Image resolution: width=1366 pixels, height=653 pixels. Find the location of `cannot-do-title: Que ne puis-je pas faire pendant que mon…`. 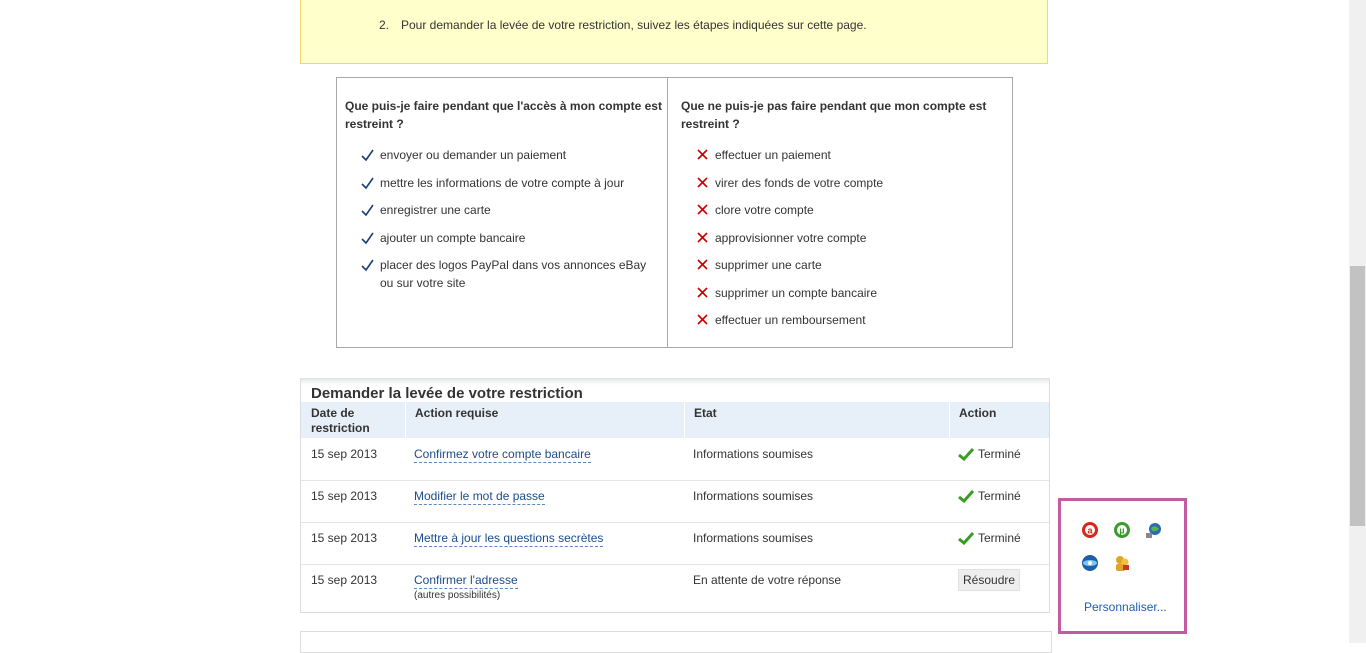

cannot-do-title: Que ne puis-je pas faire pendant que mon… is located at coordinates (834, 115).